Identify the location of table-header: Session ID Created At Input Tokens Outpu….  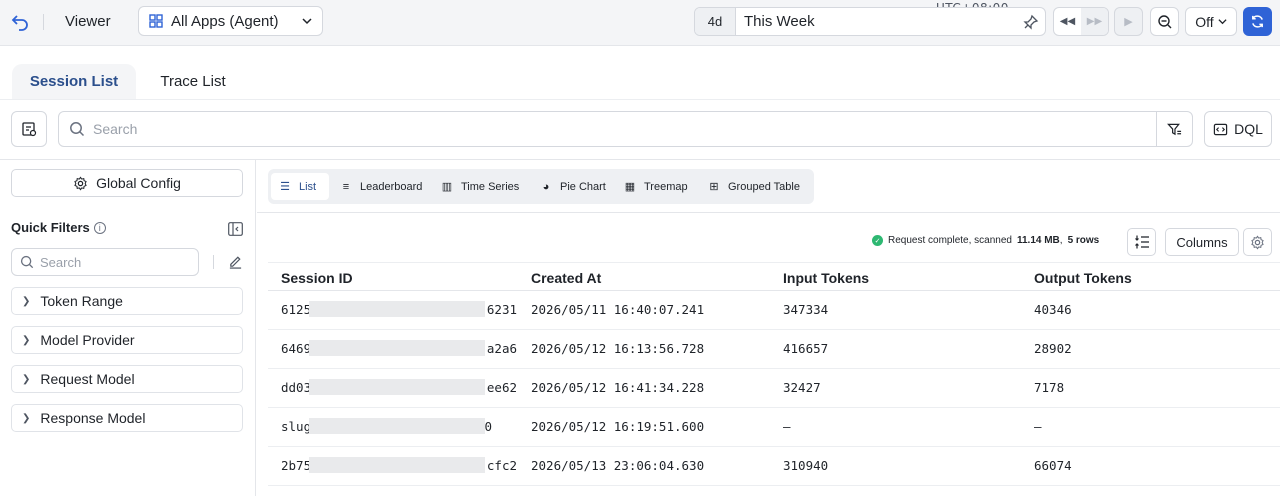
(774, 276).